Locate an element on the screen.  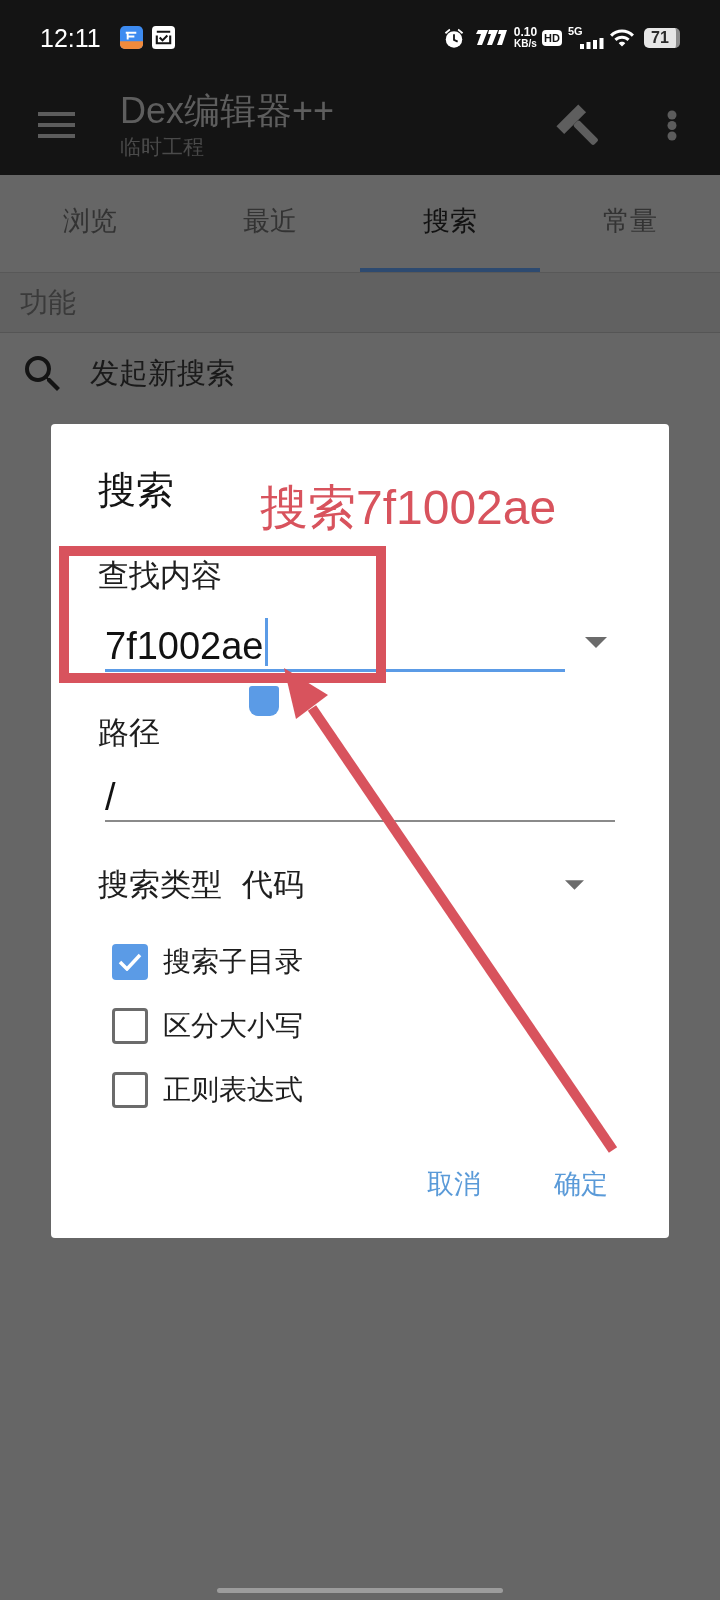
app-title: Dex编辑器++ is located at coordinates (227, 110).